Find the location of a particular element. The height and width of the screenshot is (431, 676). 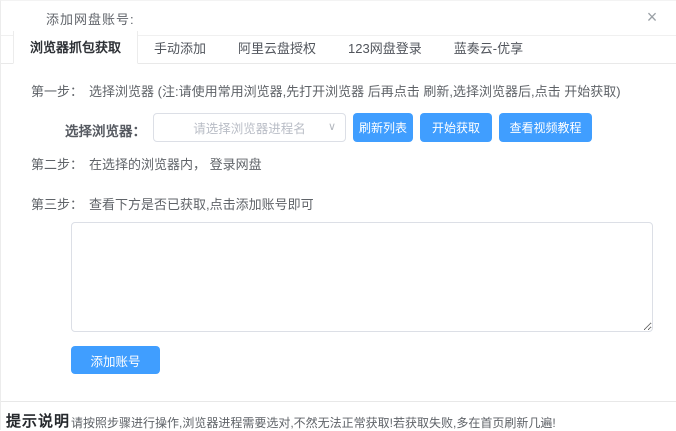

add-account-button: 添加账号 is located at coordinates (115, 360).